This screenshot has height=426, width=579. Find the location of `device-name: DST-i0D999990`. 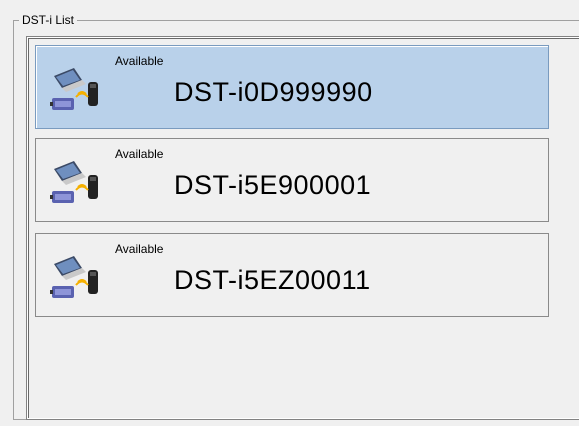

device-name: DST-i0D999990 is located at coordinates (273, 92).